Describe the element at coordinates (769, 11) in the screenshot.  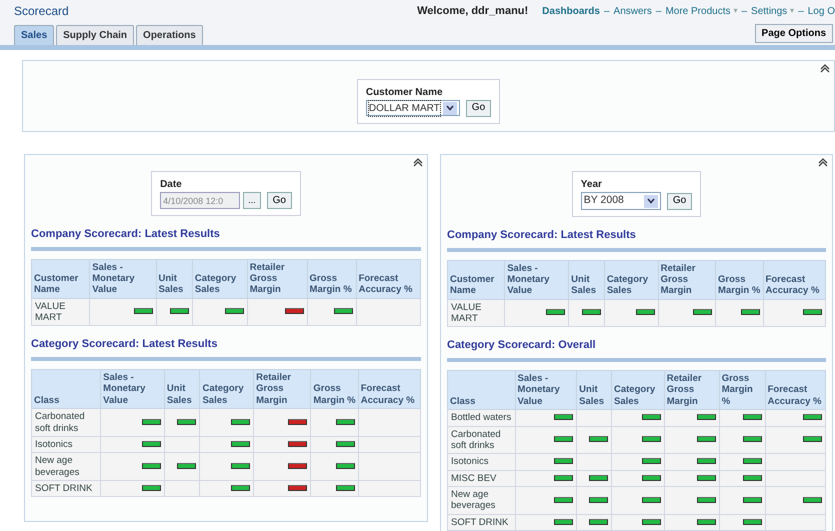
I see `nav-link: Settings` at that location.